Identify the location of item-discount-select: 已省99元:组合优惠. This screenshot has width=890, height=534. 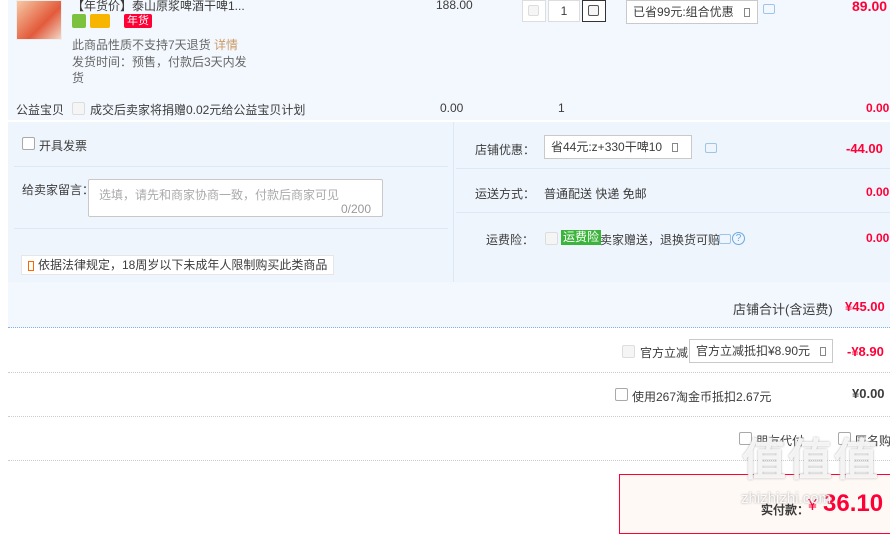
(692, 12).